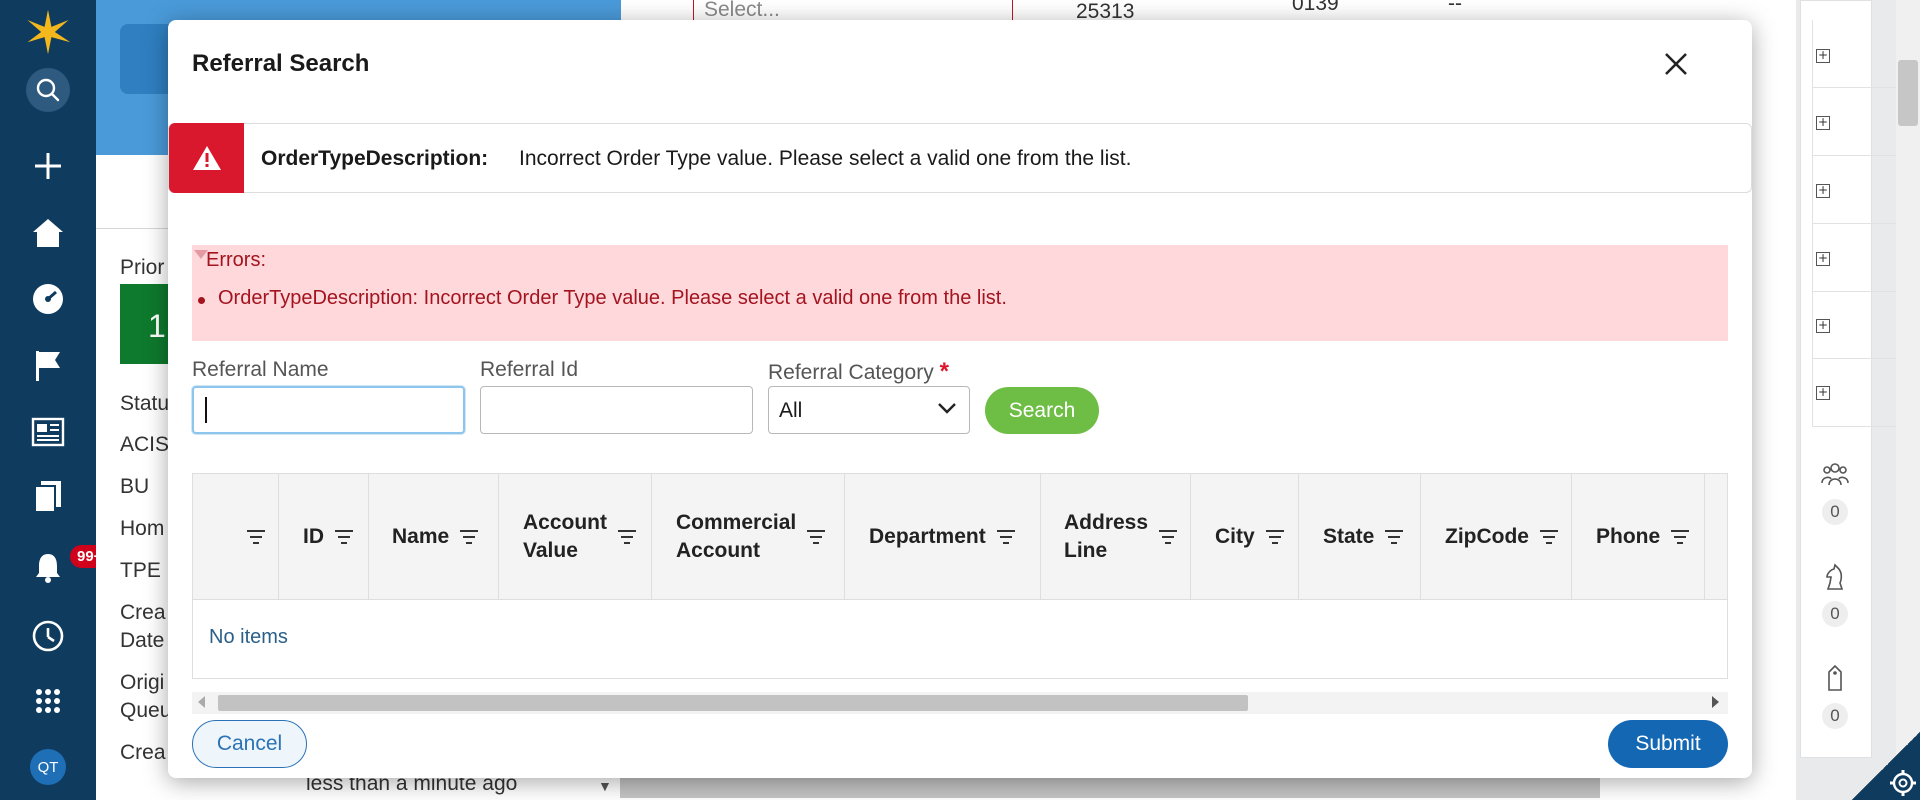 The height and width of the screenshot is (800, 1920). Describe the element at coordinates (791, 410) in the screenshot. I see `referral-category-value: All` at that location.